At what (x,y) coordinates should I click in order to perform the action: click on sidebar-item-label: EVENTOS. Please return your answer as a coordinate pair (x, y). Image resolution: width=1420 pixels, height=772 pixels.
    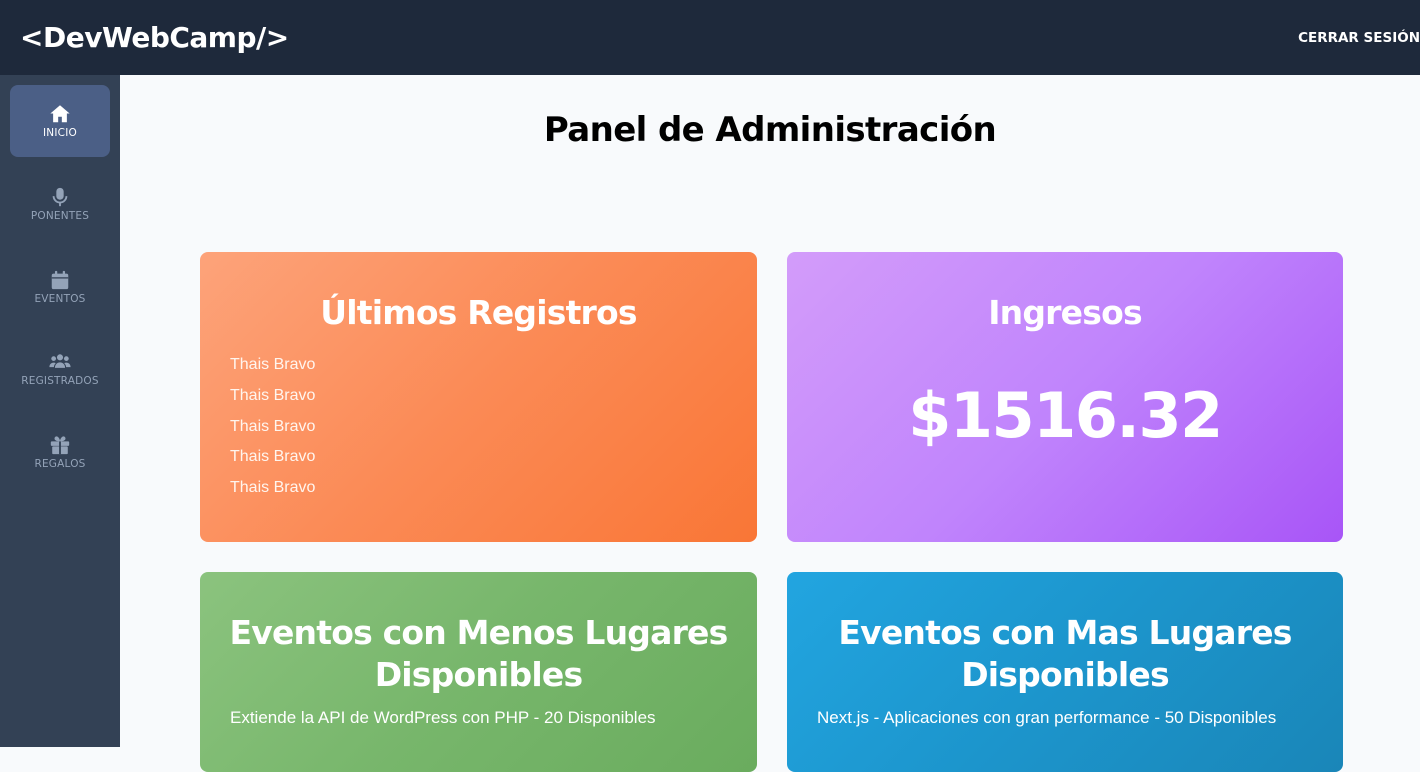
    Looking at the image, I should click on (60, 299).